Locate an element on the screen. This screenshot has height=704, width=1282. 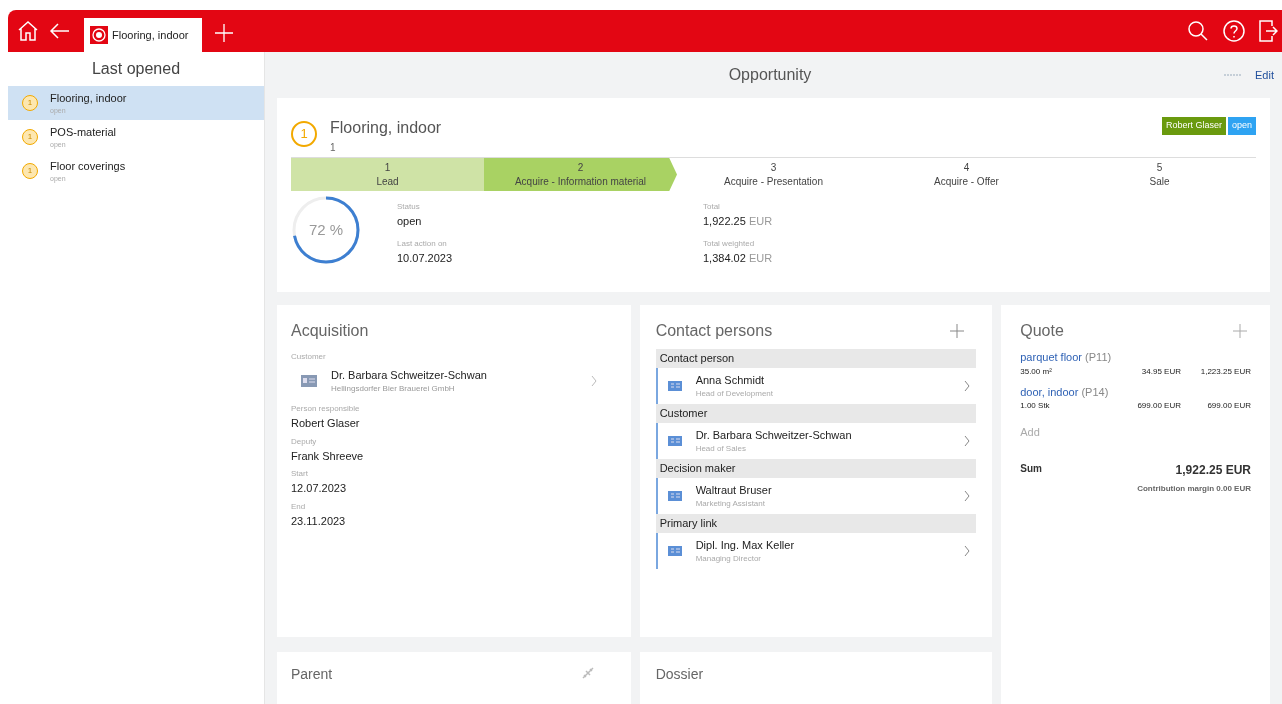
field-label: Deputy is located at coordinates (304, 441).